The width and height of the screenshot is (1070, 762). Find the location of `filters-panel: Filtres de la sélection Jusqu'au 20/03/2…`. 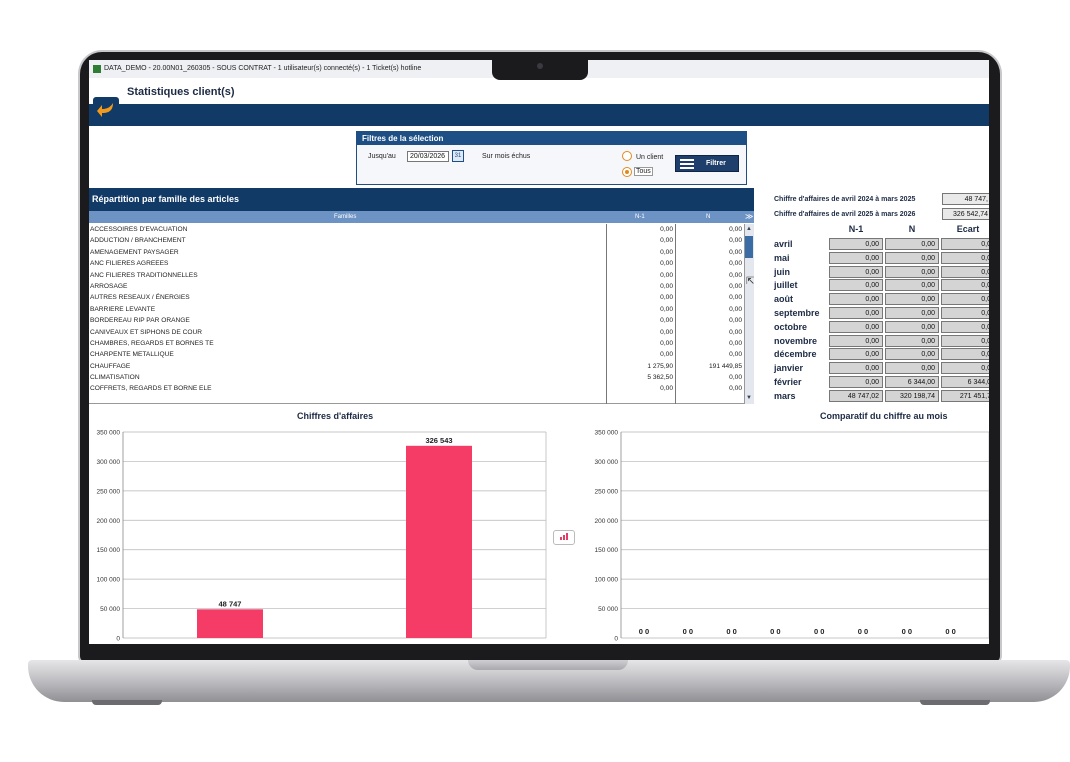

filters-panel: Filtres de la sélection Jusqu'au 20/03/2… is located at coordinates (551, 158).